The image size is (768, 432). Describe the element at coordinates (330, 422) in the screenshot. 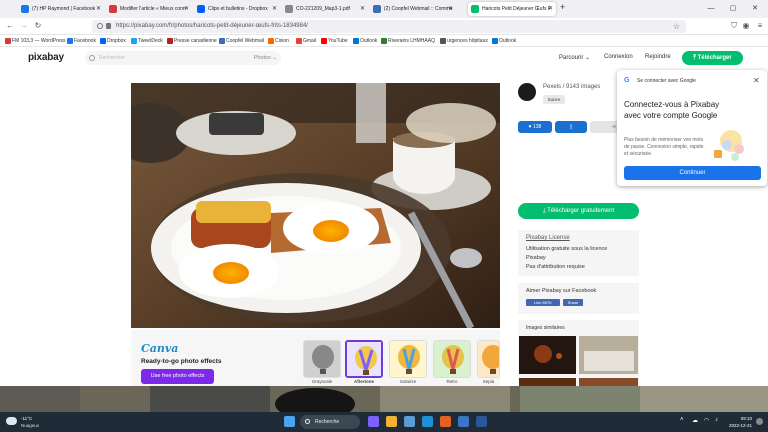

I see `taskbar-search: Recherche` at that location.